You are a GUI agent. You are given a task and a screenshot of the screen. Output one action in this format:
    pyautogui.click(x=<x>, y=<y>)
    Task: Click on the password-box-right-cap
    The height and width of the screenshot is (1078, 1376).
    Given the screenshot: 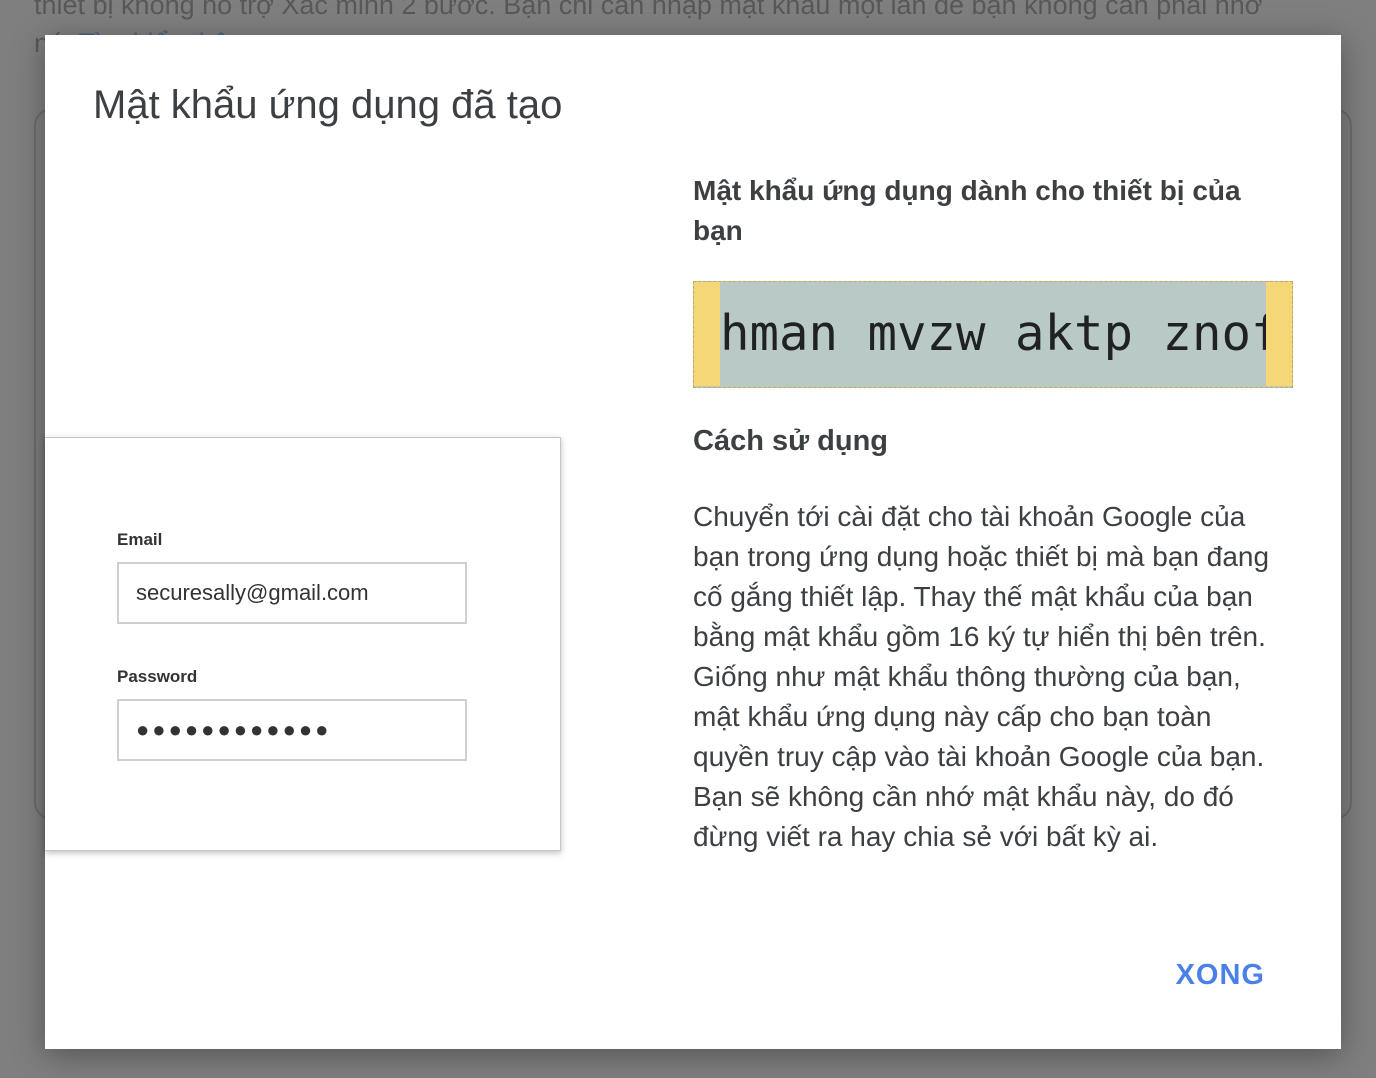 What is the action you would take?
    pyautogui.click(x=1279, y=334)
    